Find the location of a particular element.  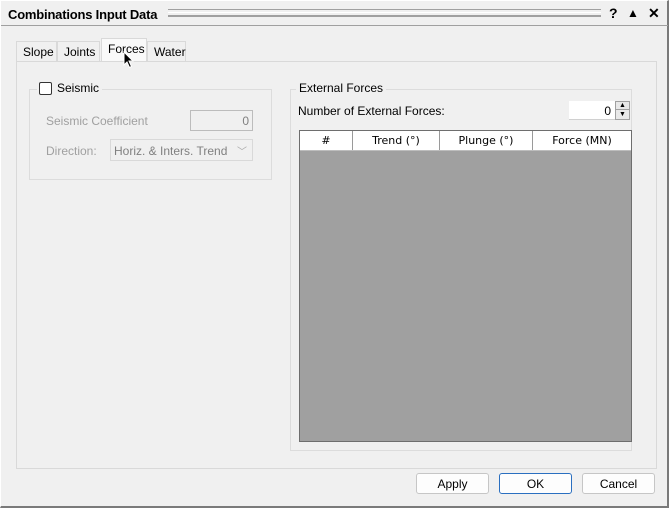

tab-joints: Joints is located at coordinates (78, 51).